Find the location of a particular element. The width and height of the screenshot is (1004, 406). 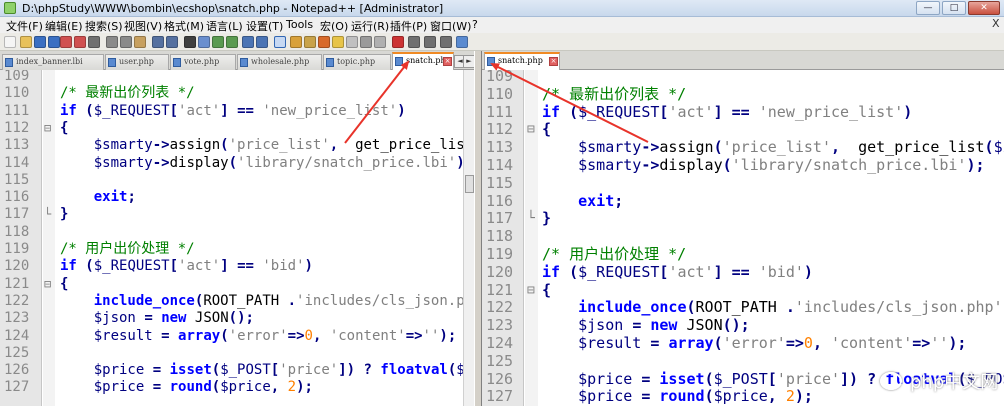

php-logo is located at coordinates (891, 381).